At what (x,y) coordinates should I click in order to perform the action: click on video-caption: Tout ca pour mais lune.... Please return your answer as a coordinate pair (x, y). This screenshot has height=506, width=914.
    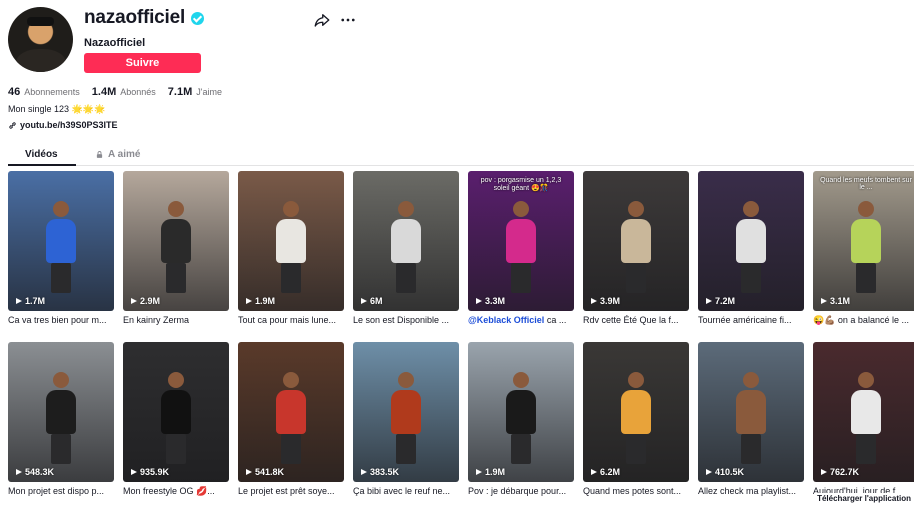
    Looking at the image, I should click on (291, 320).